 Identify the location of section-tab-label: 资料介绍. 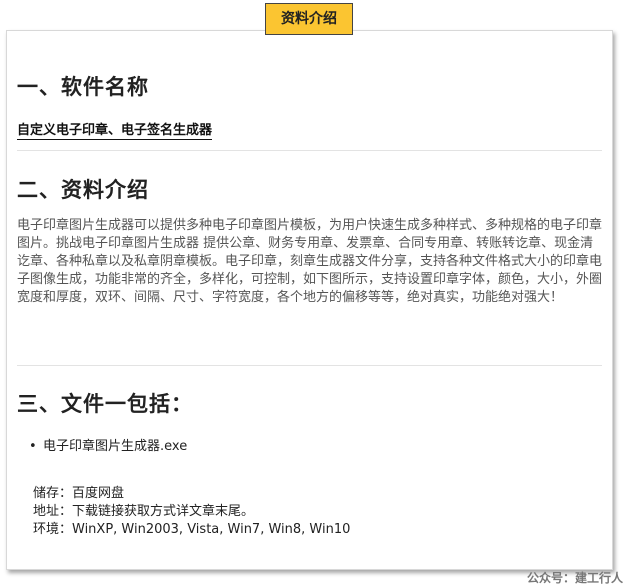
(309, 19).